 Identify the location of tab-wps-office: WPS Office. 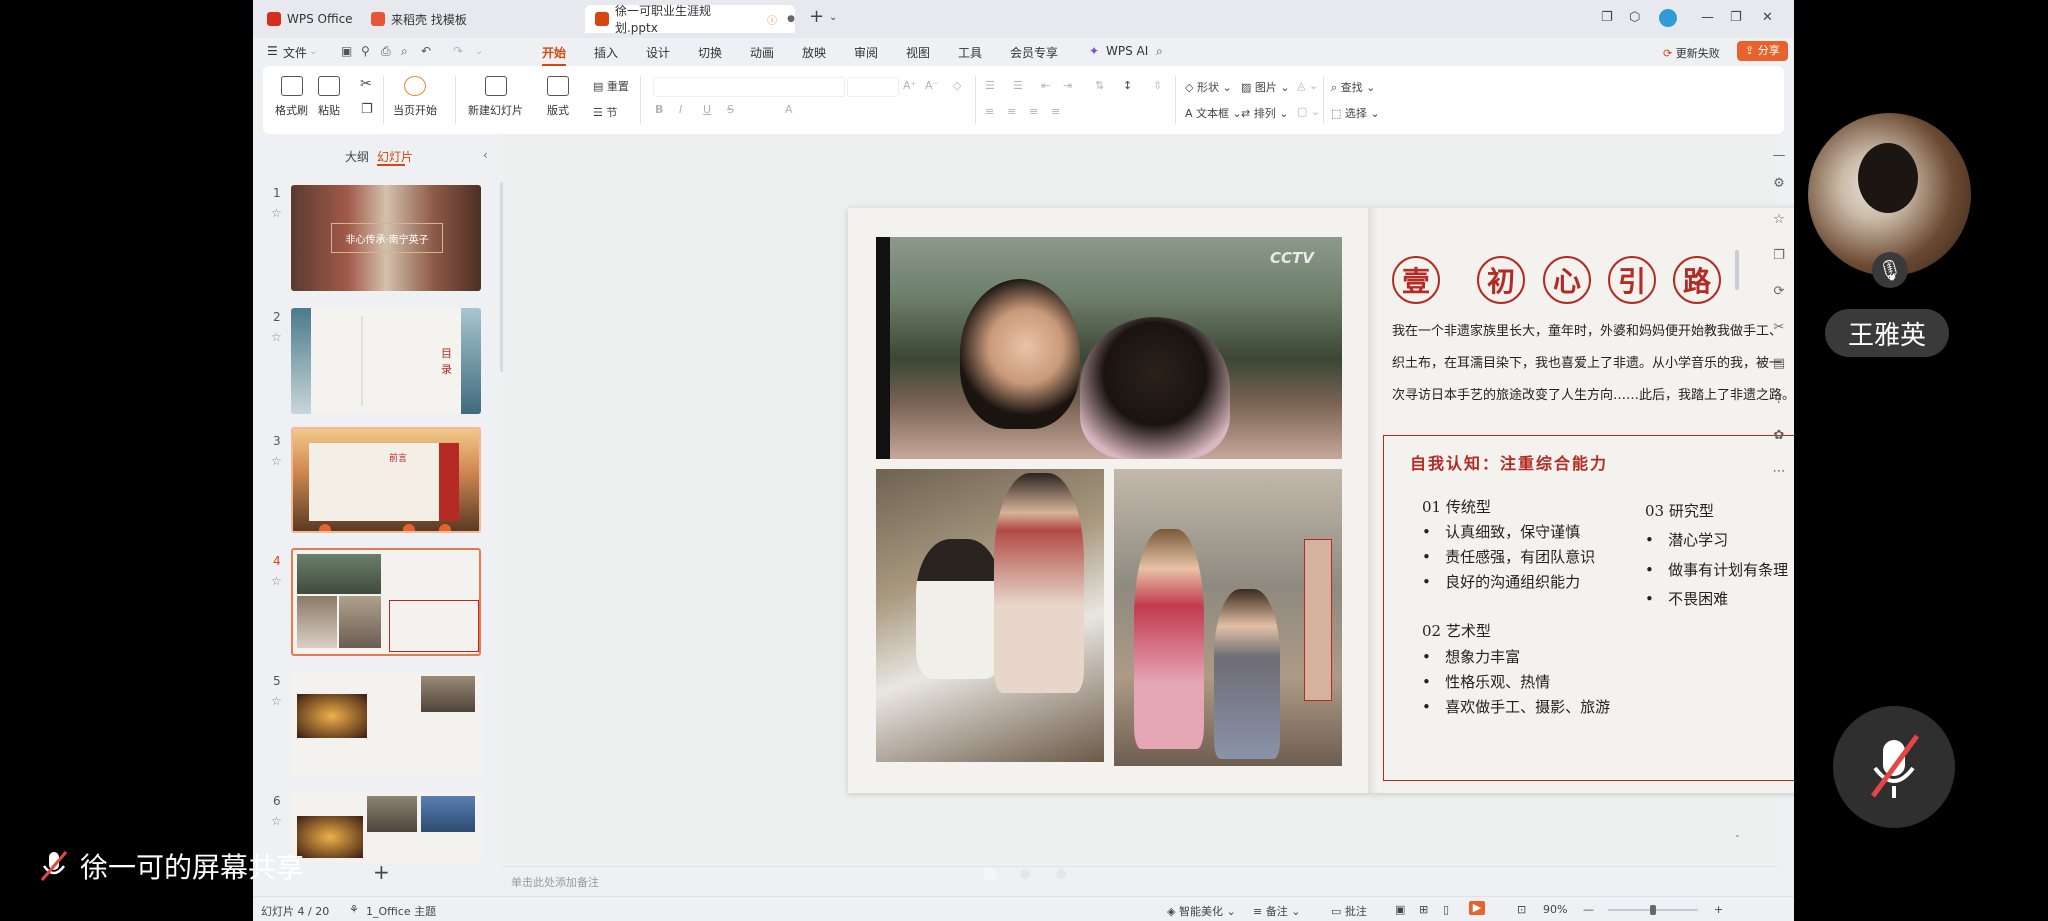
(307, 19).